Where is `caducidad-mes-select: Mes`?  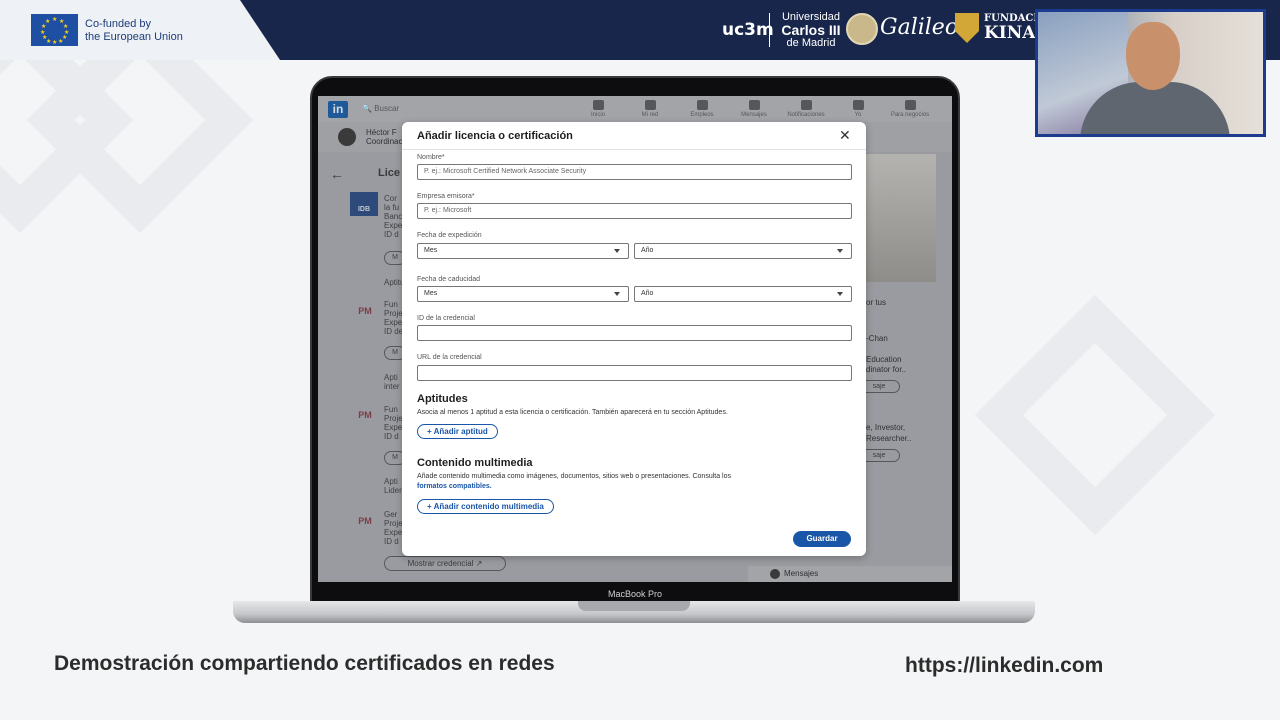
caducidad-mes-select: Mes is located at coordinates (523, 294).